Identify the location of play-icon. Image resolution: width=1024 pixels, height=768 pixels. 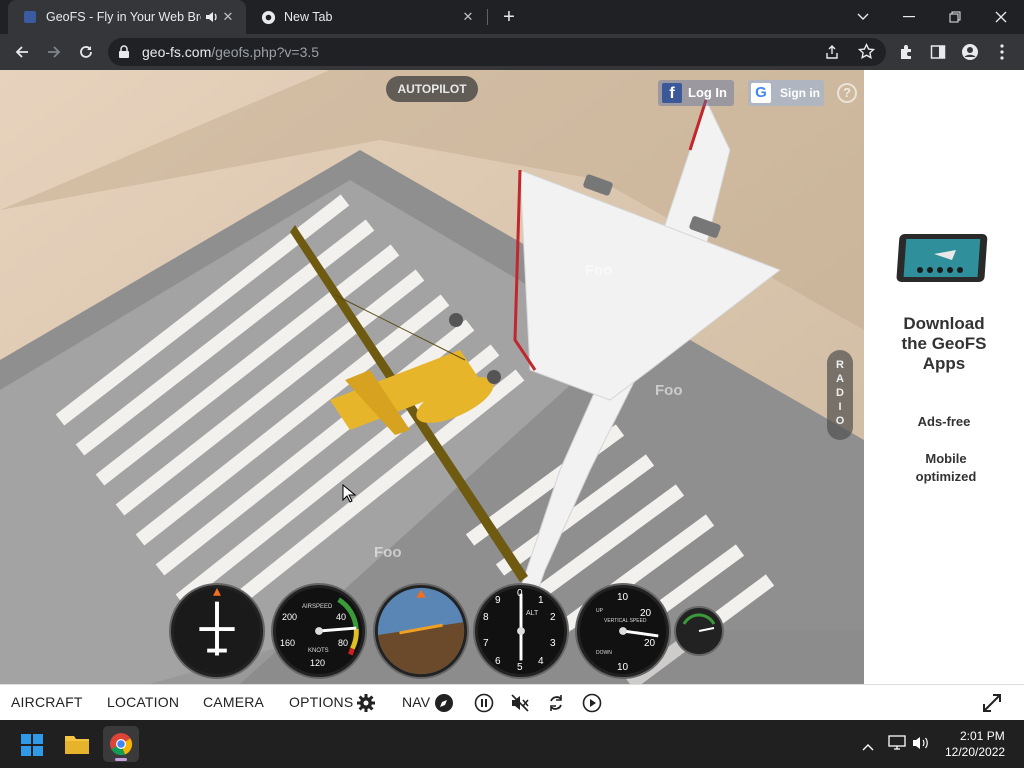
(592, 703).